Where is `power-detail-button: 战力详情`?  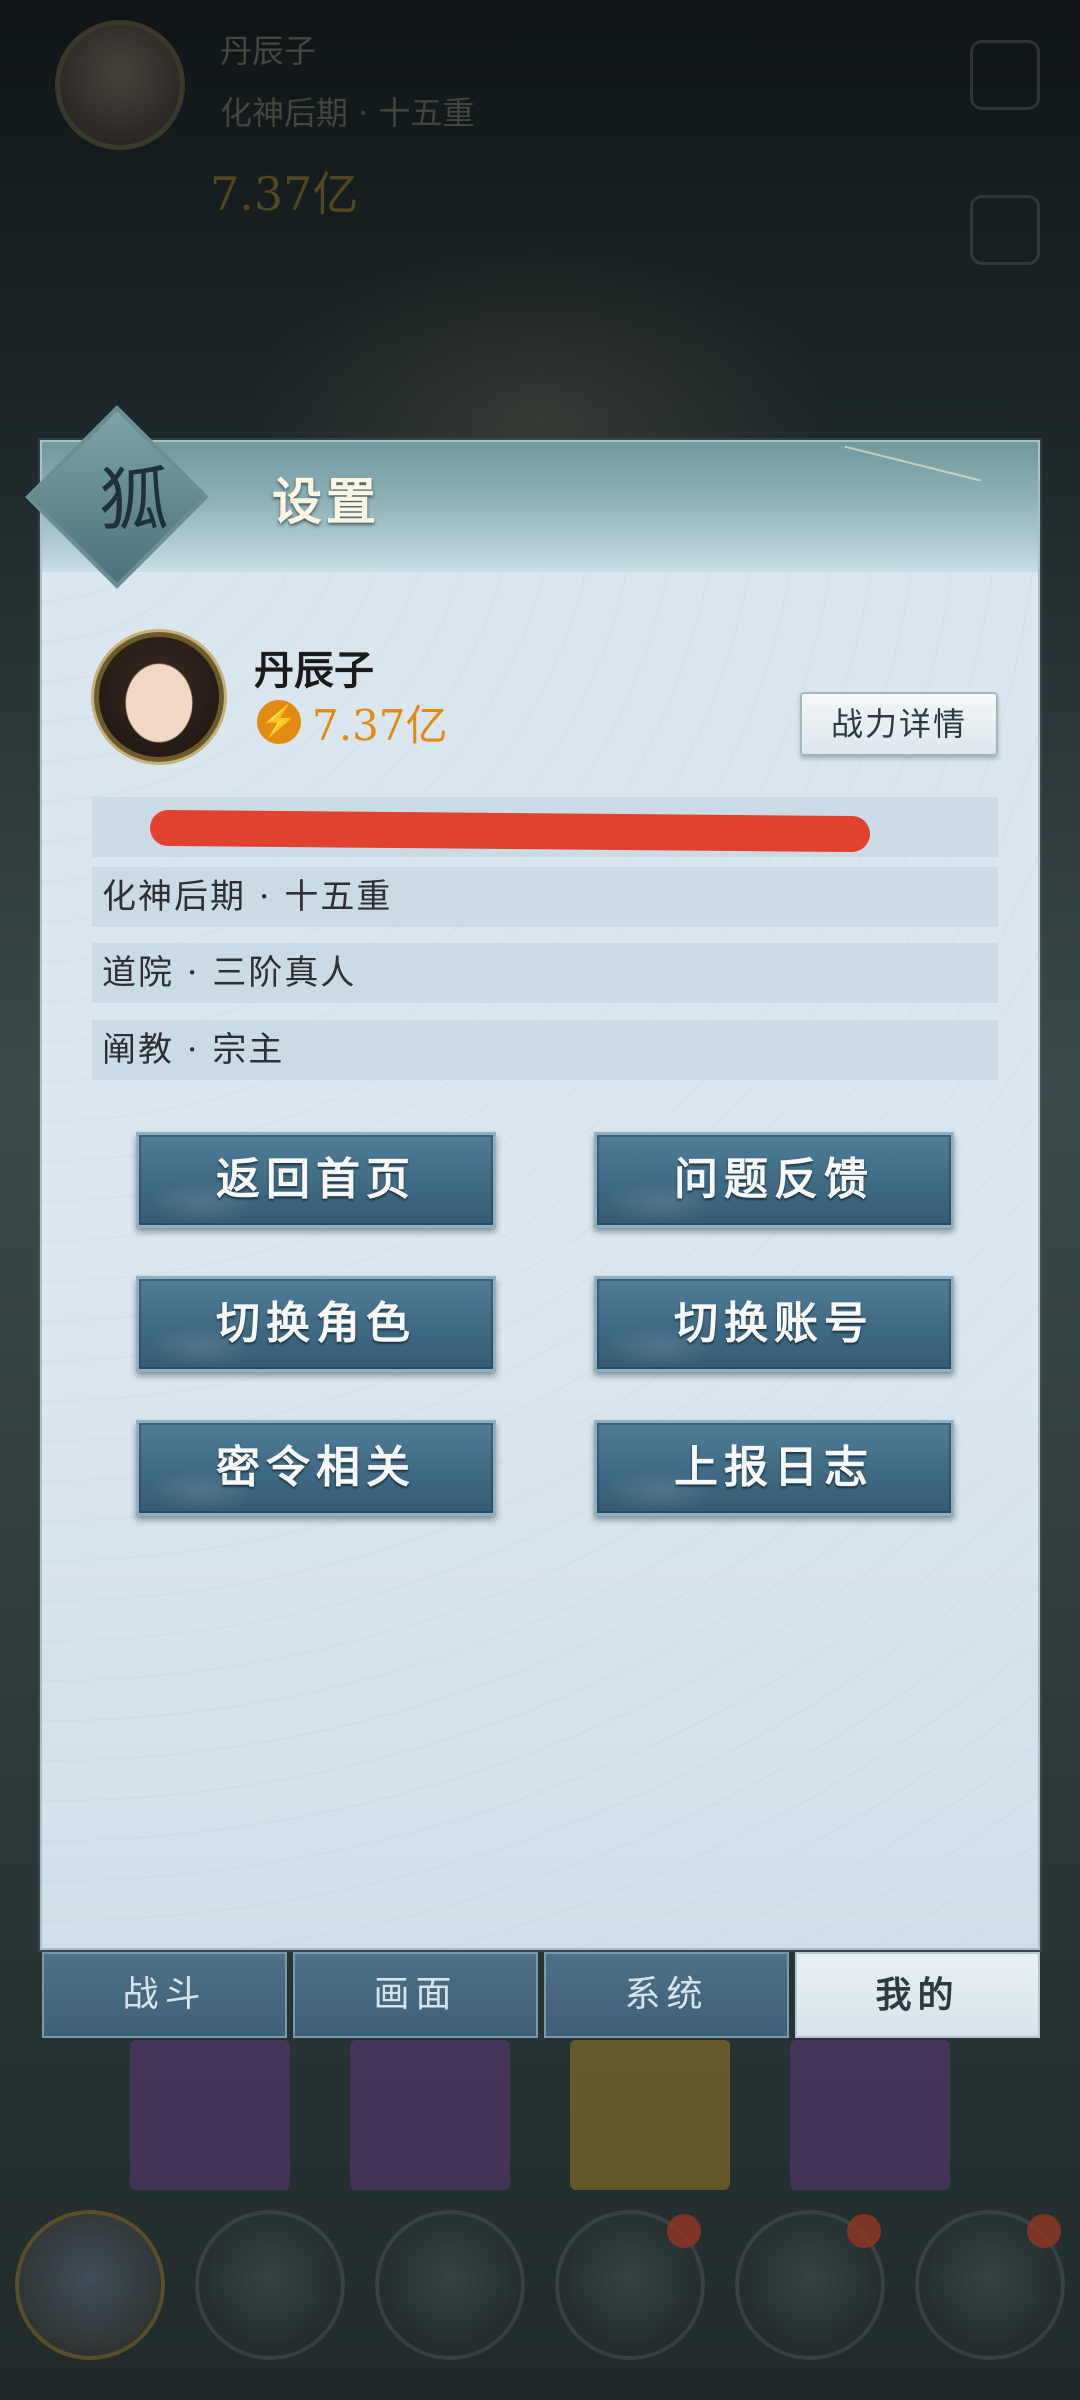
power-detail-button: 战力详情 is located at coordinates (899, 724).